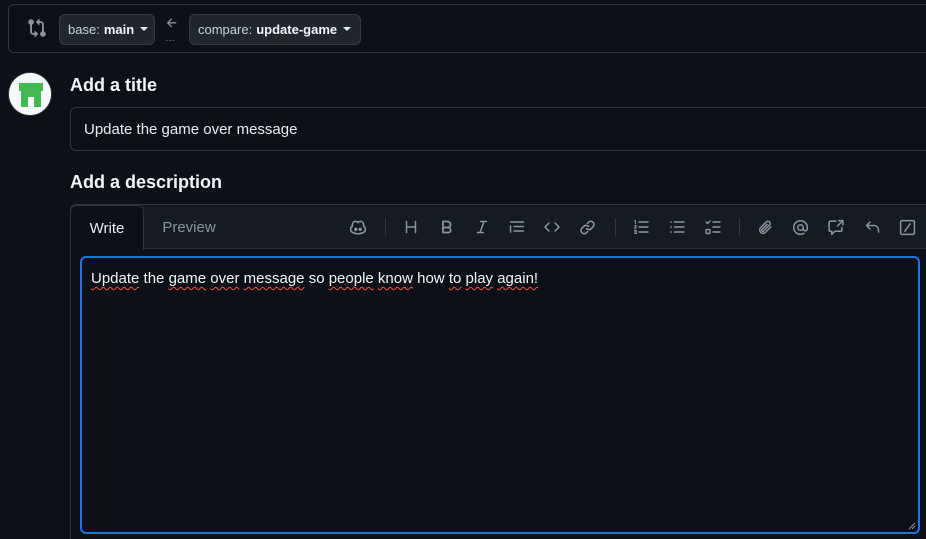 This screenshot has height=539, width=926. I want to click on mention-icon, so click(800, 227).